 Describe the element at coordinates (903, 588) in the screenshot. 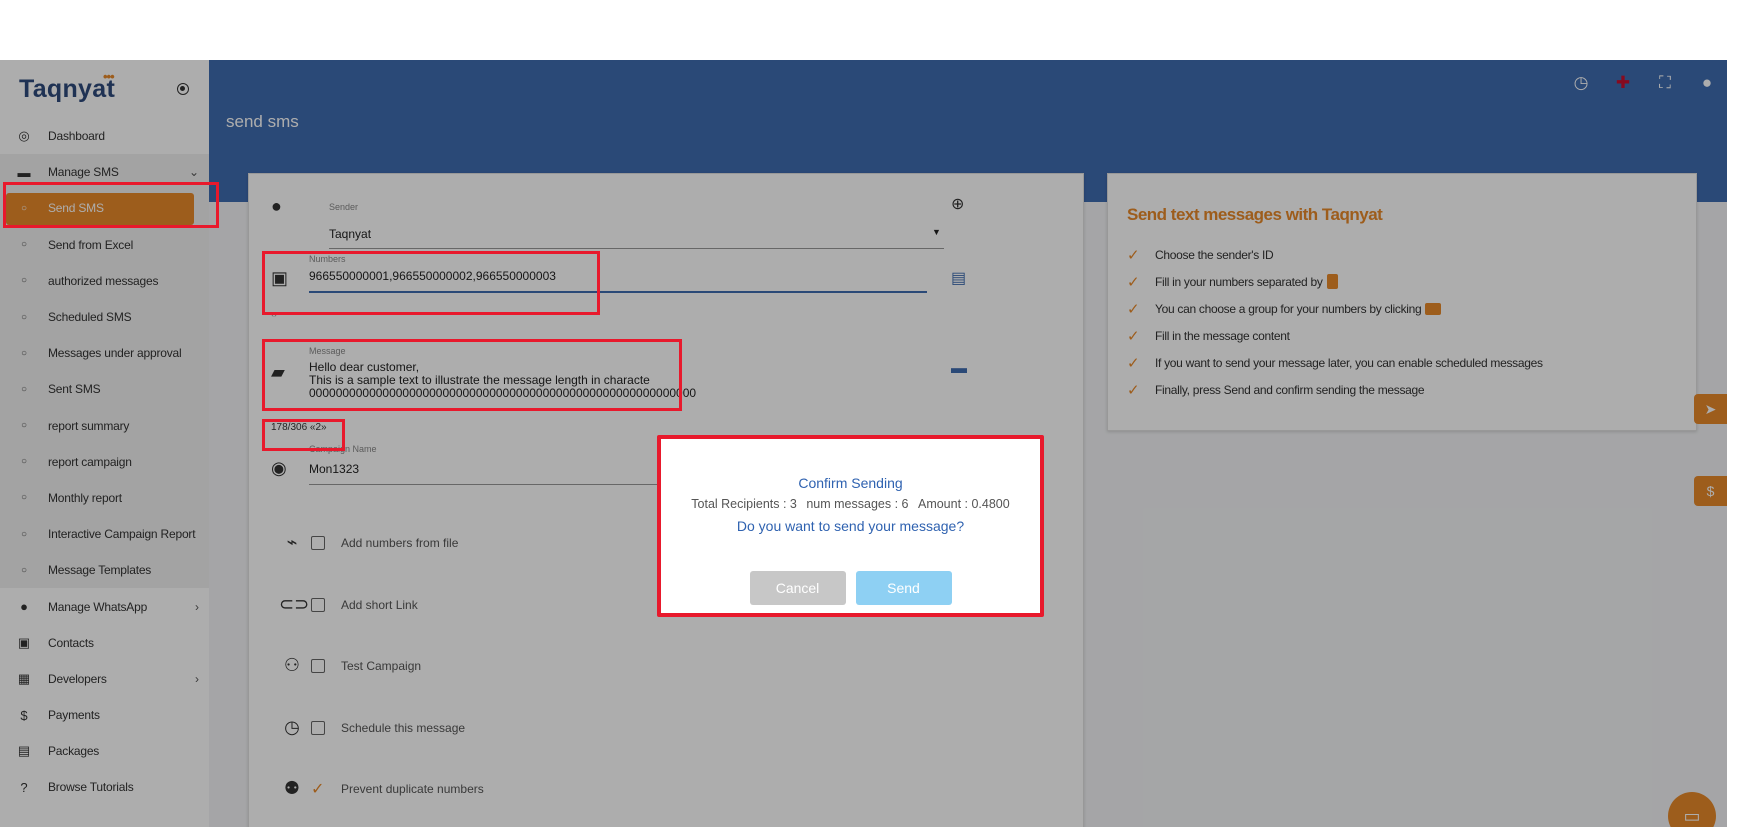

I see `send-button: Send` at that location.